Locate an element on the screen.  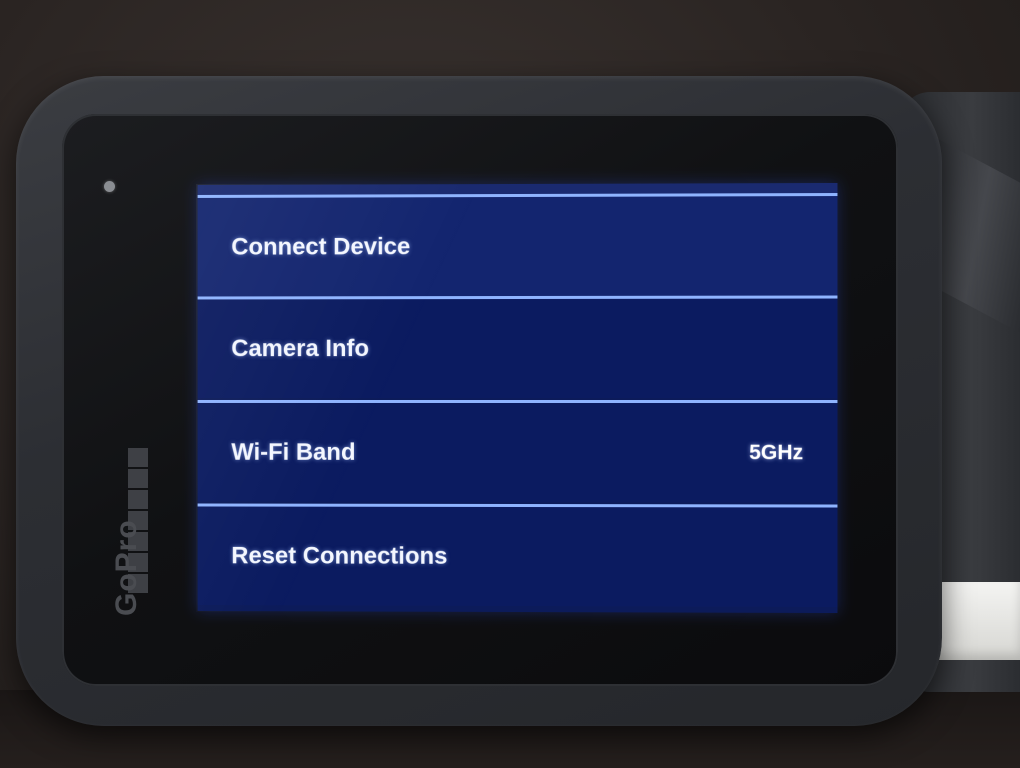
menu-item-label: Wi-Fi Band is located at coordinates (293, 452).